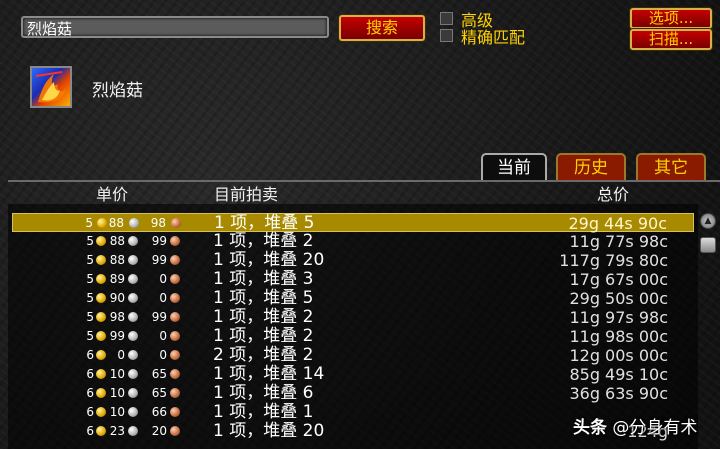 The image size is (720, 449). Describe the element at coordinates (246, 193) in the screenshot. I see `column-current-auctions: 目前拍卖` at that location.